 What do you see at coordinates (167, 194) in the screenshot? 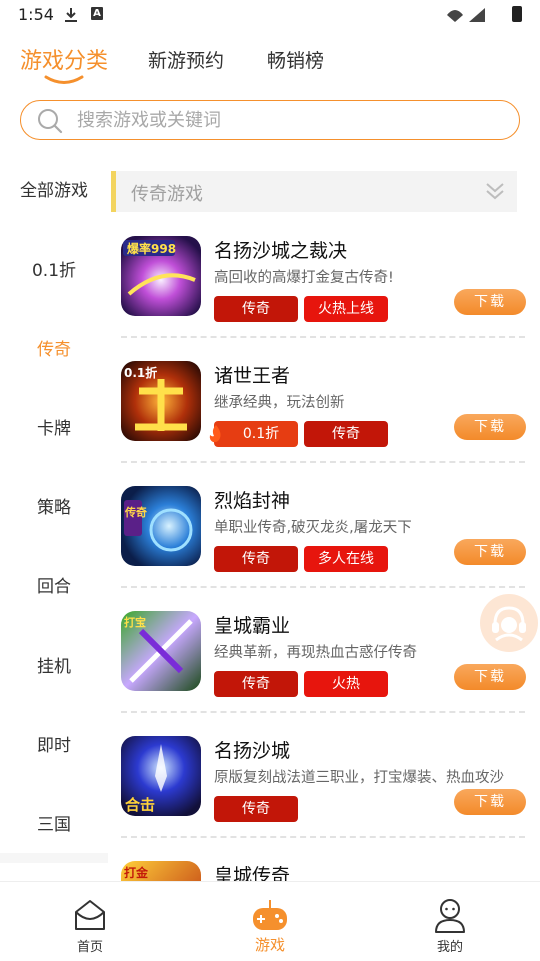
I see `category-title: 传奇游戏` at bounding box center [167, 194].